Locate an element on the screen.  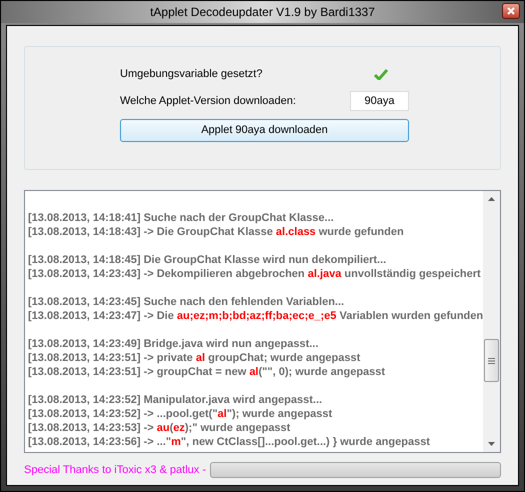
download-button: Applet 90aya downloaden is located at coordinates (264, 130).